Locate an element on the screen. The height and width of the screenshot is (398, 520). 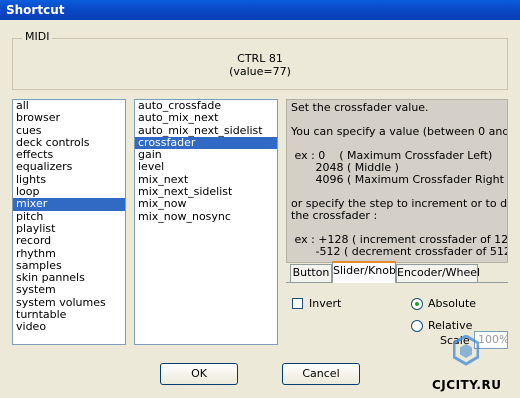
relative-radio is located at coordinates (417, 326).